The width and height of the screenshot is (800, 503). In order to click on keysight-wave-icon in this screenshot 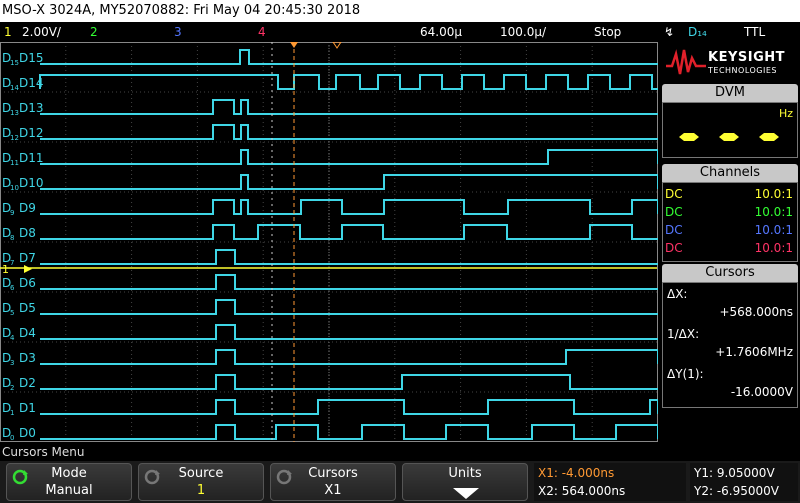, I will do `click(686, 62)`.